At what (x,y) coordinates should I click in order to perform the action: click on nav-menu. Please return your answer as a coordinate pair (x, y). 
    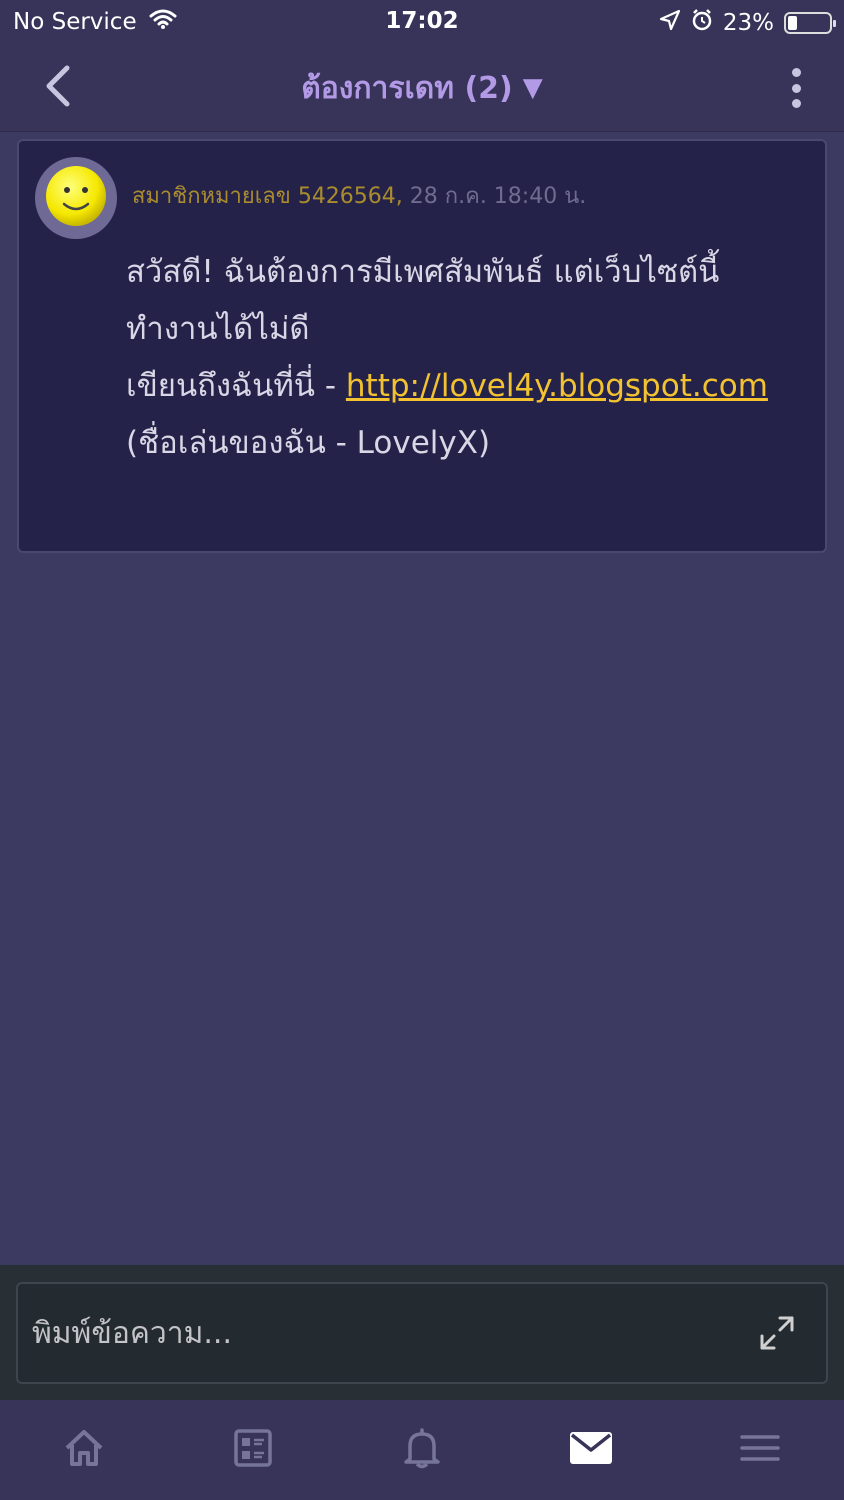
    Looking at the image, I should click on (759, 1450).